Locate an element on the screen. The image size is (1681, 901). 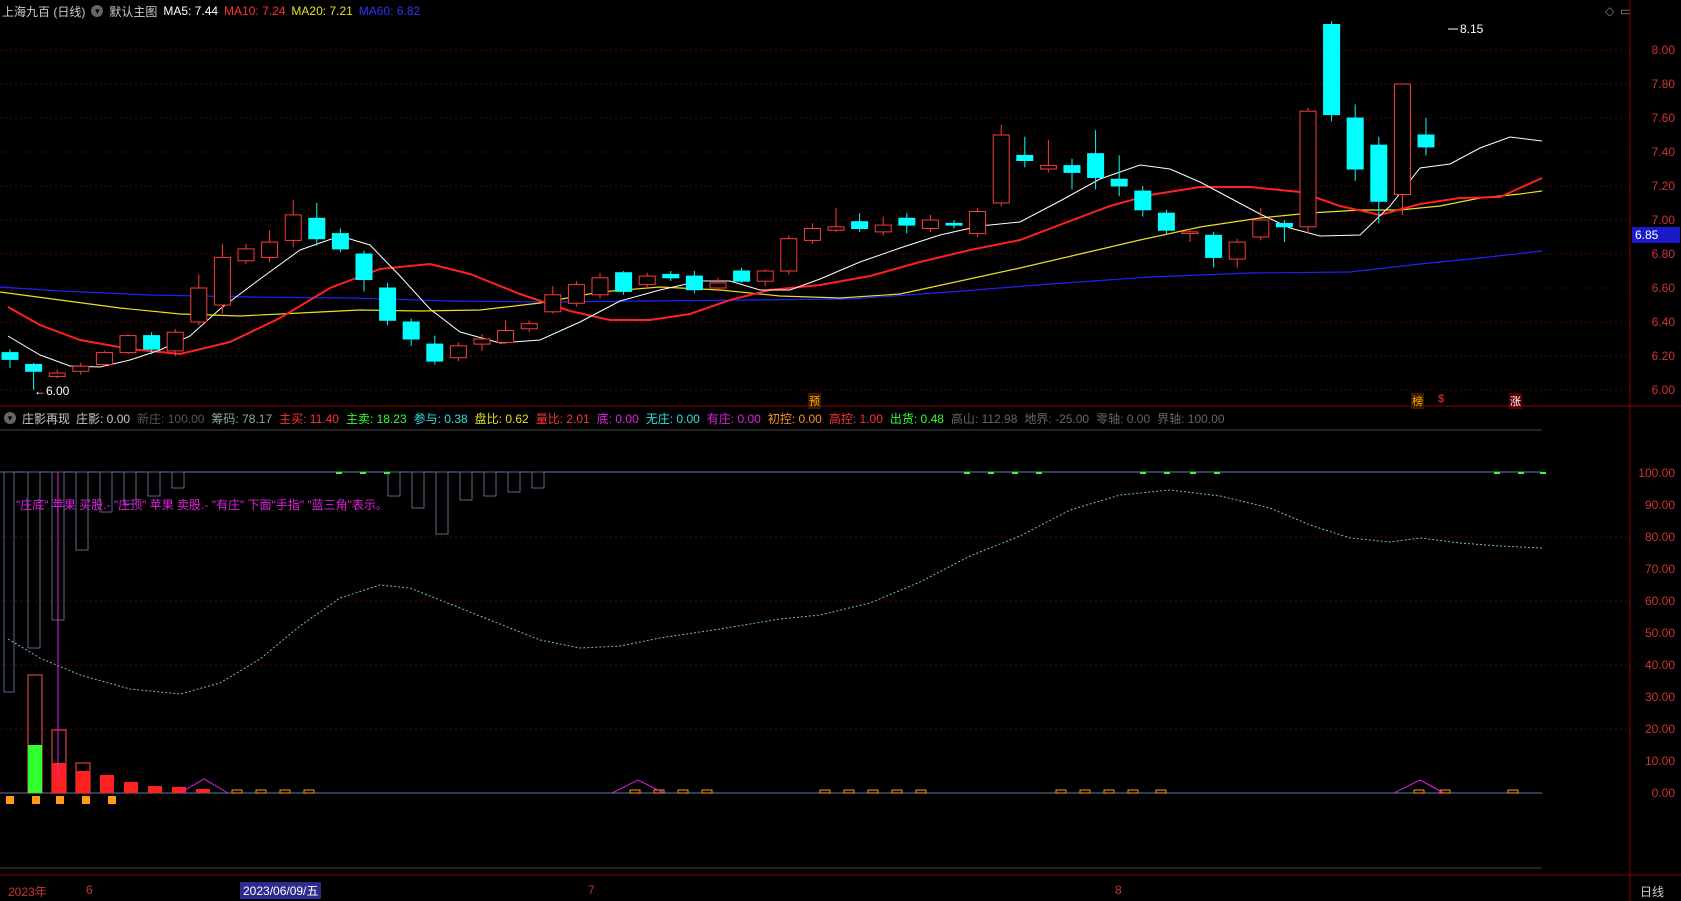
price-tick: 8.00 is located at coordinates (1663, 50).